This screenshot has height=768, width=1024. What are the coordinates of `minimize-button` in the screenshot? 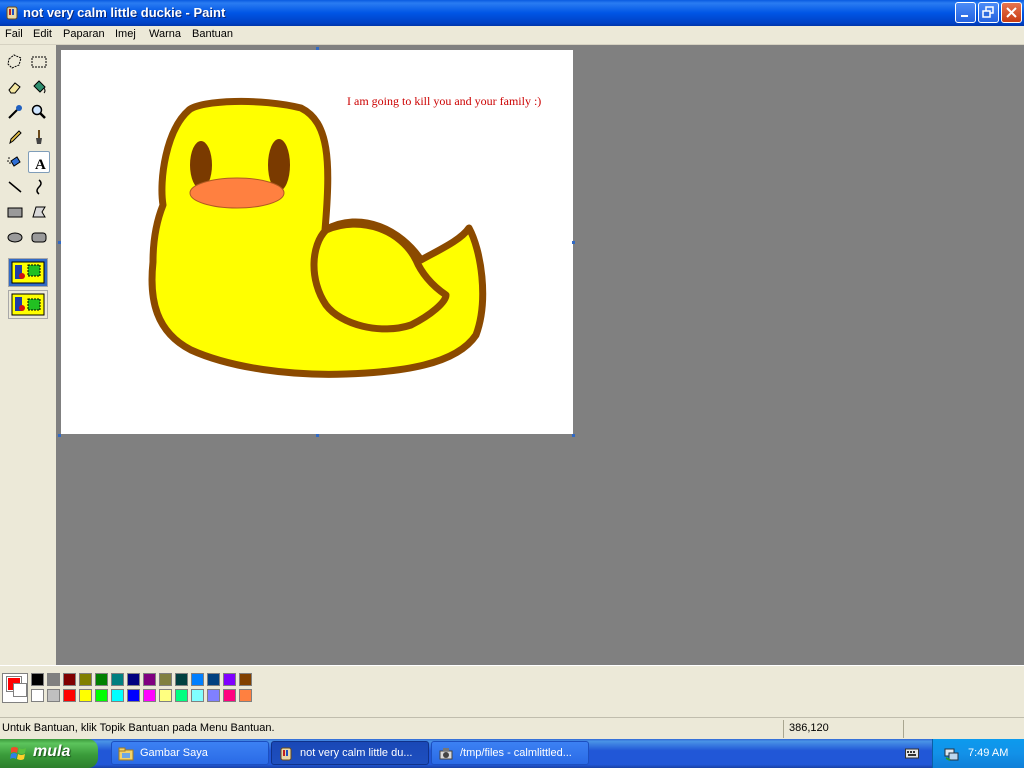 It's located at (965, 12).